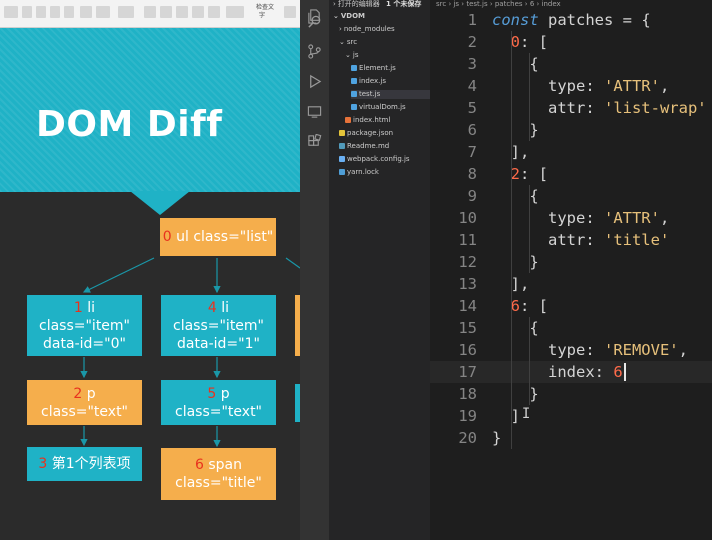 Image resolution: width=712 pixels, height=540 pixels. I want to click on code-line: 17 index: 6, so click(571, 372).